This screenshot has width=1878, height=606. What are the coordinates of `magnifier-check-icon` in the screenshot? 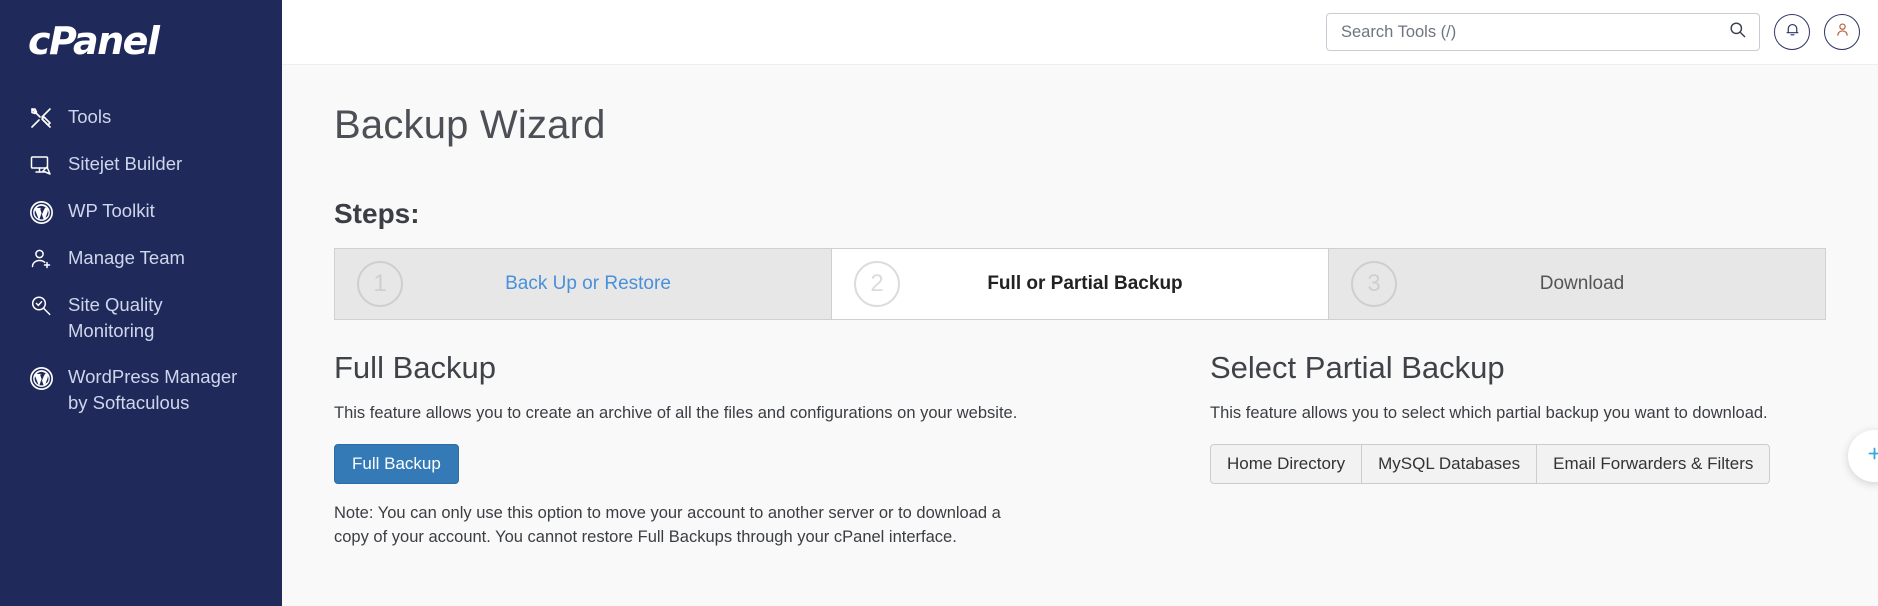 It's located at (41, 306).